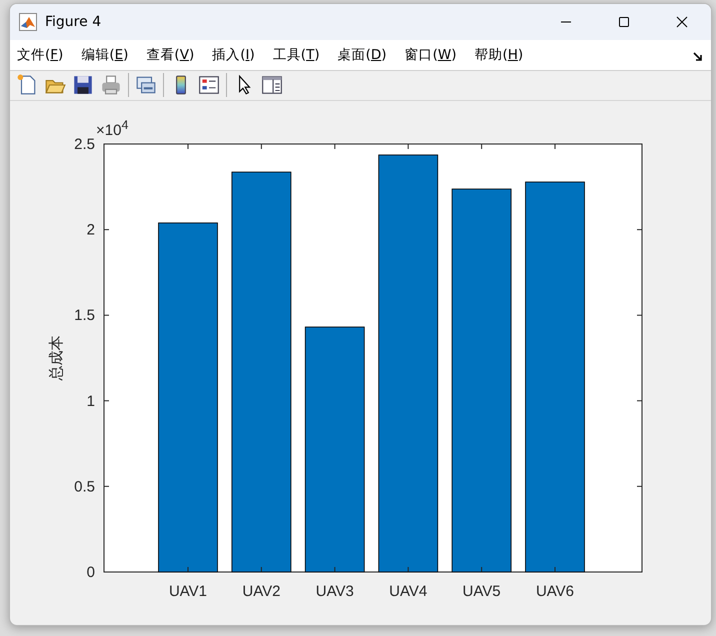 Image resolution: width=716 pixels, height=636 pixels. What do you see at coordinates (84, 315) in the screenshot?
I see `y-tick-label: 1.5` at bounding box center [84, 315].